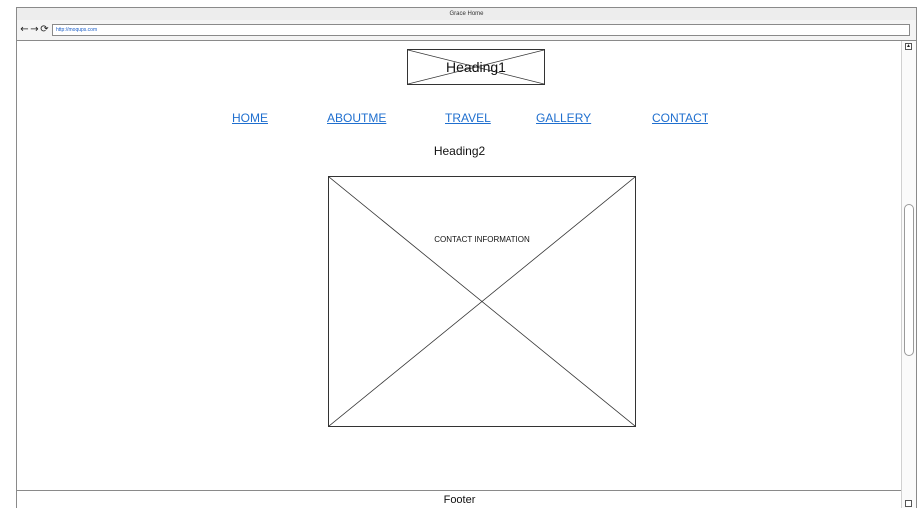 The image size is (924, 508). I want to click on heading1-placeholder: Heading1, so click(476, 67).